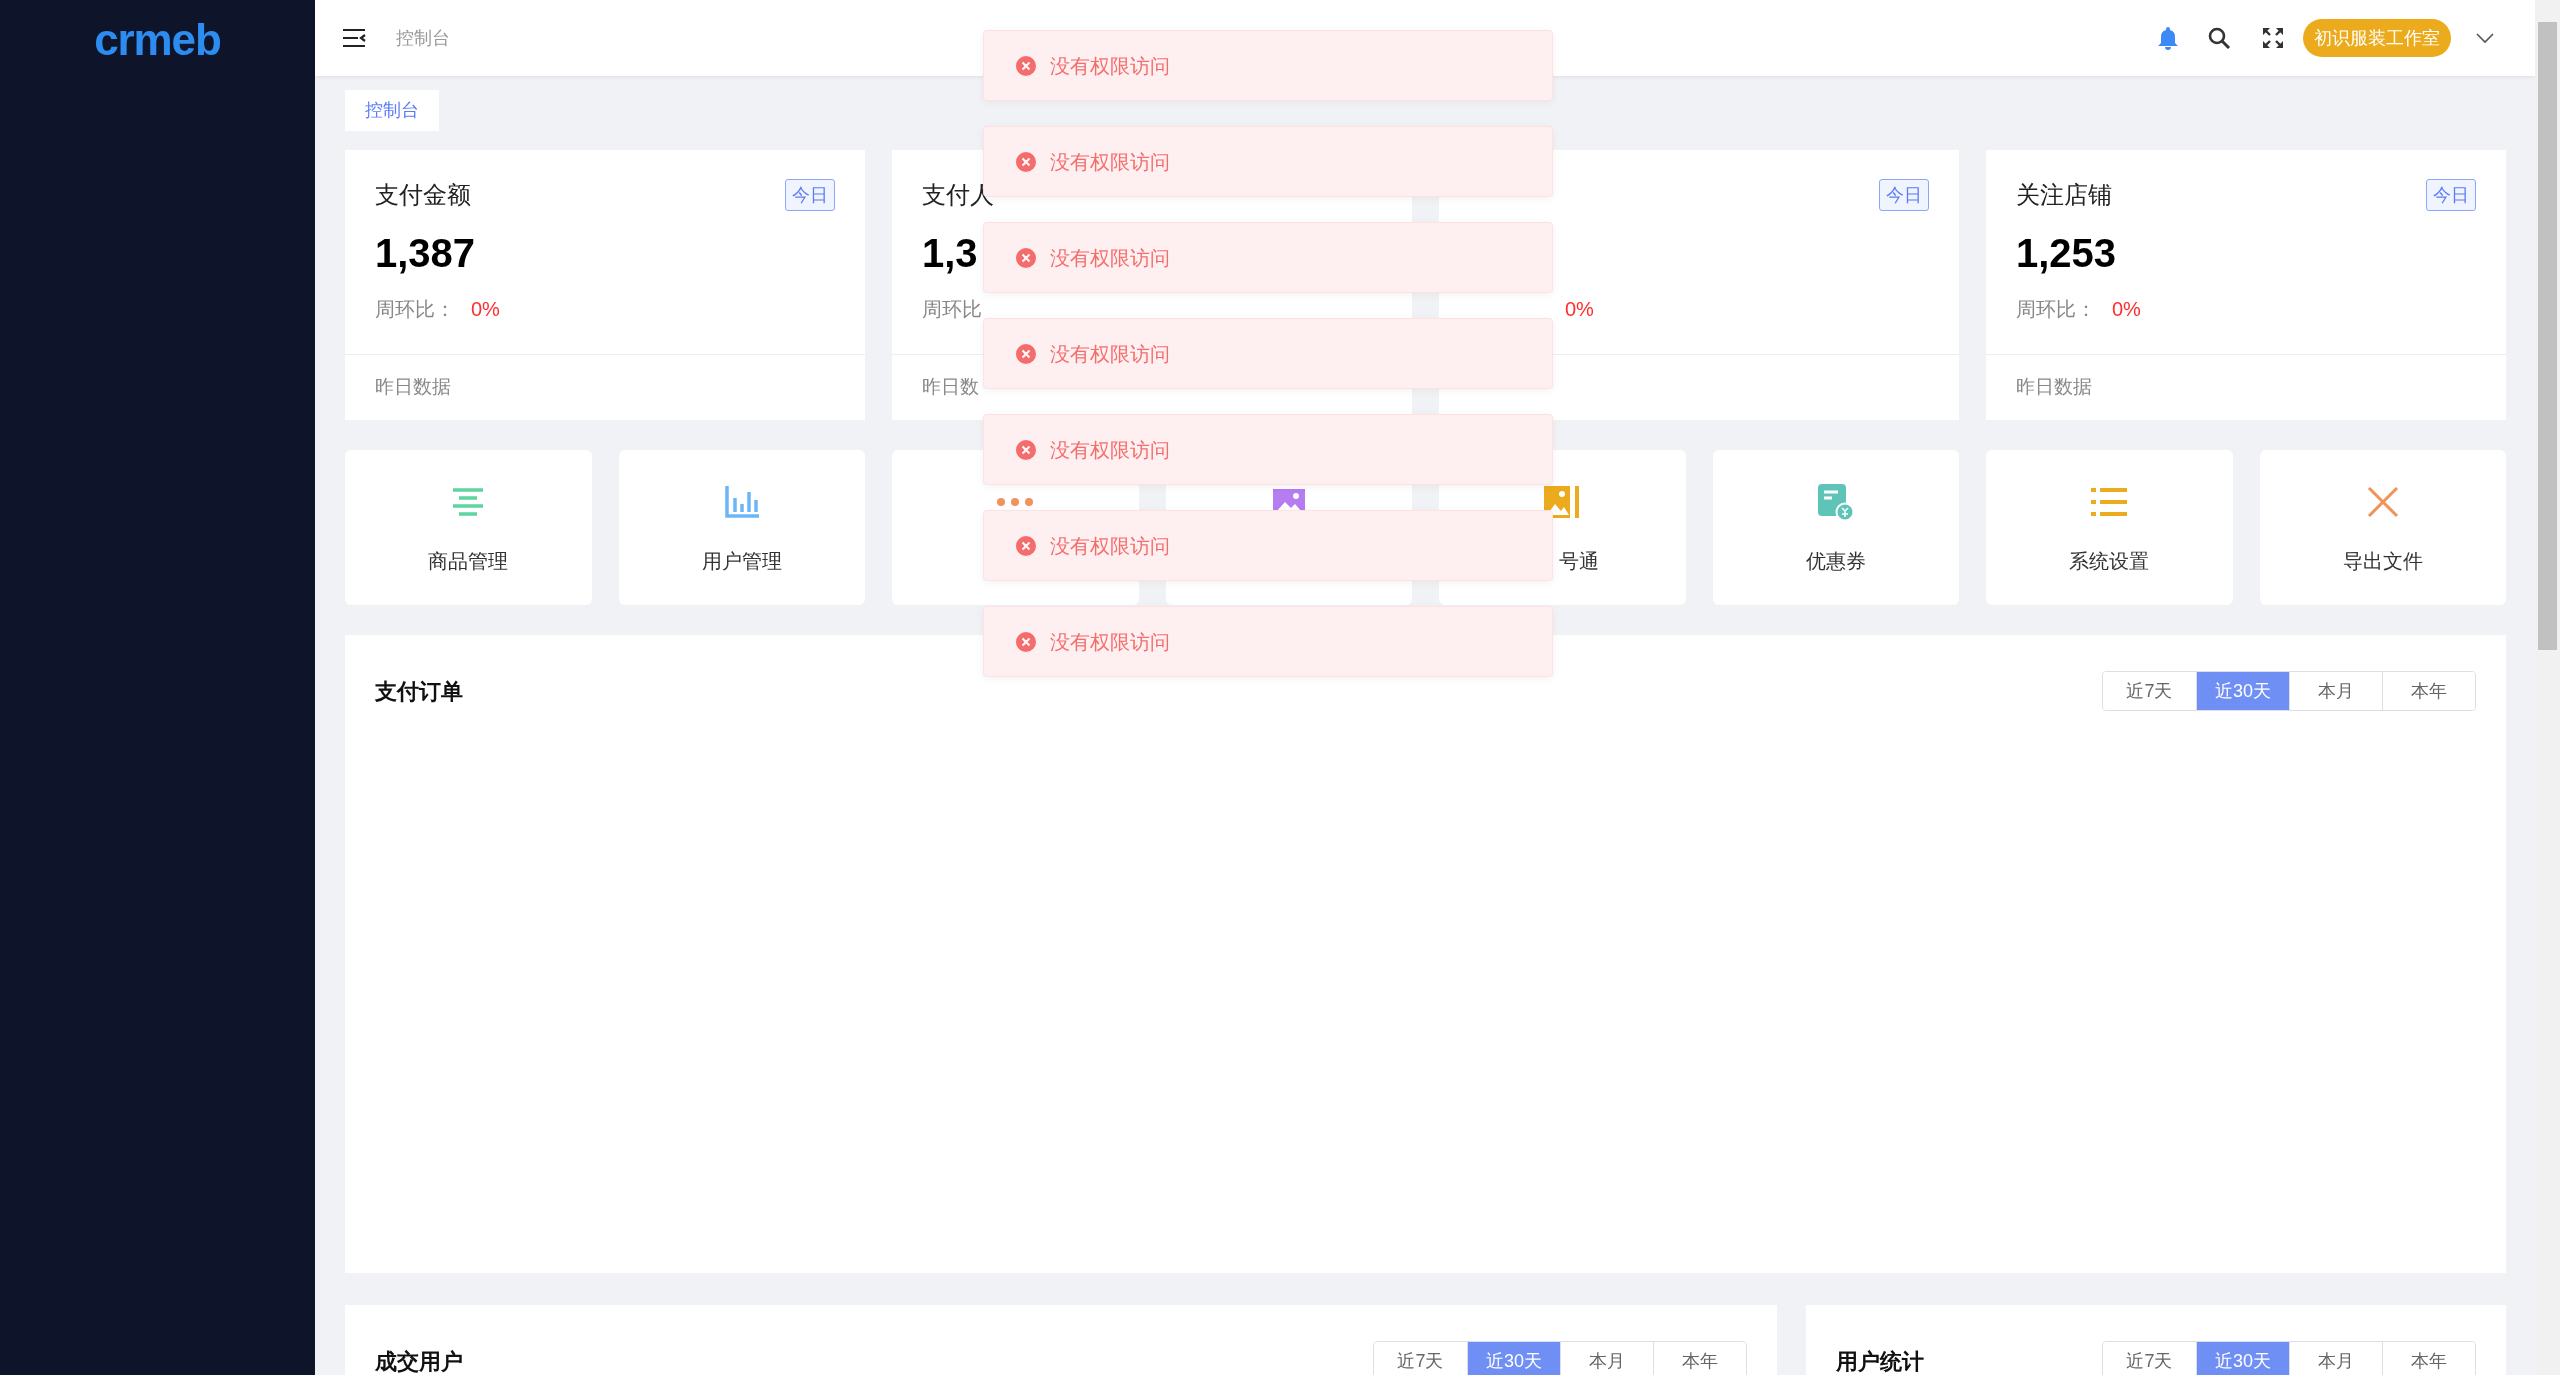 The width and height of the screenshot is (2560, 1375). What do you see at coordinates (1835, 561) in the screenshot?
I see `shortcut-label: 优惠券` at bounding box center [1835, 561].